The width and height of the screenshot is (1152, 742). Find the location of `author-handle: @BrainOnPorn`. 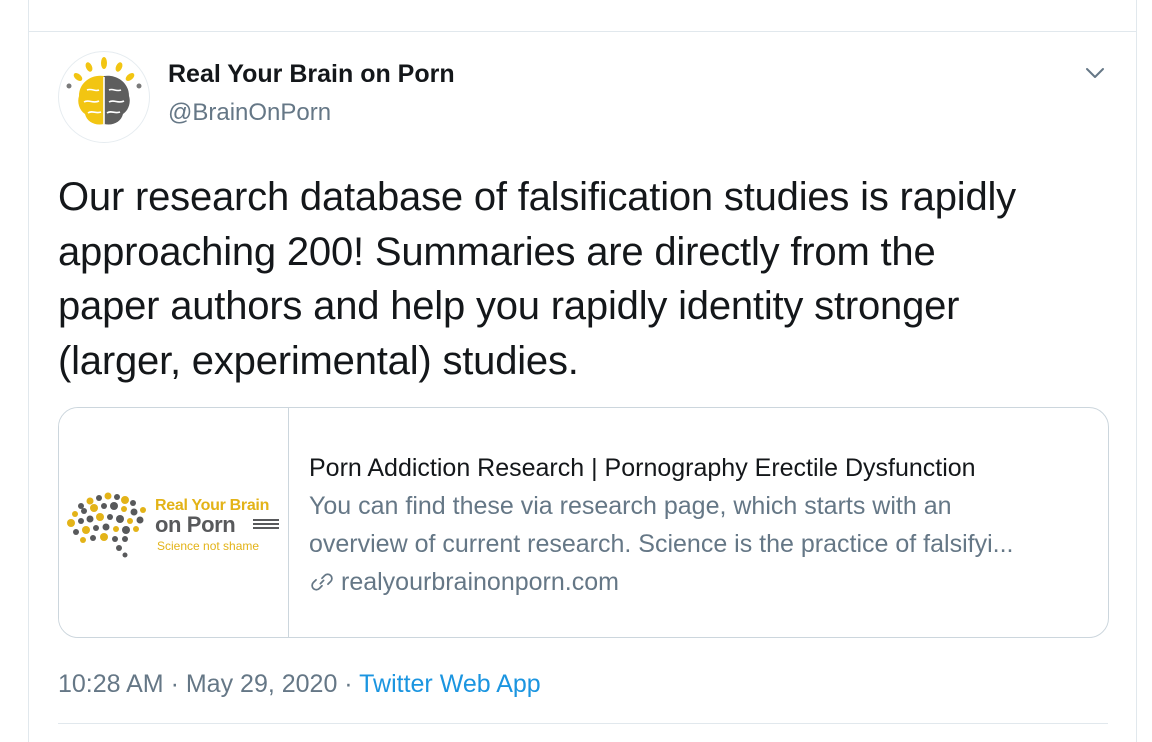

author-handle: @BrainOnPorn is located at coordinates (249, 113).